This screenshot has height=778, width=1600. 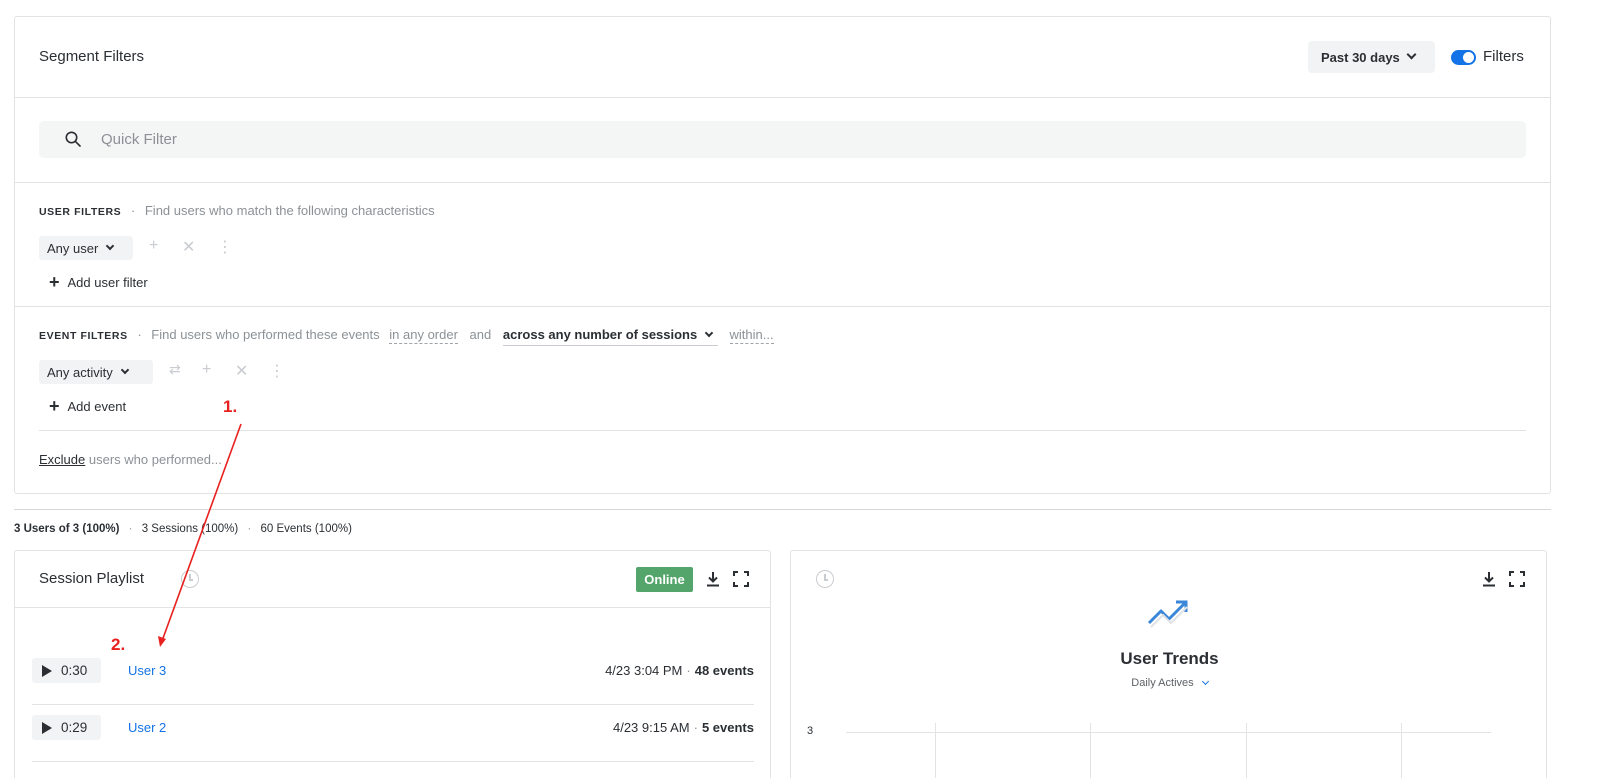 I want to click on session-meta: 4/23 9:15 AM · 5 events, so click(x=683, y=727).